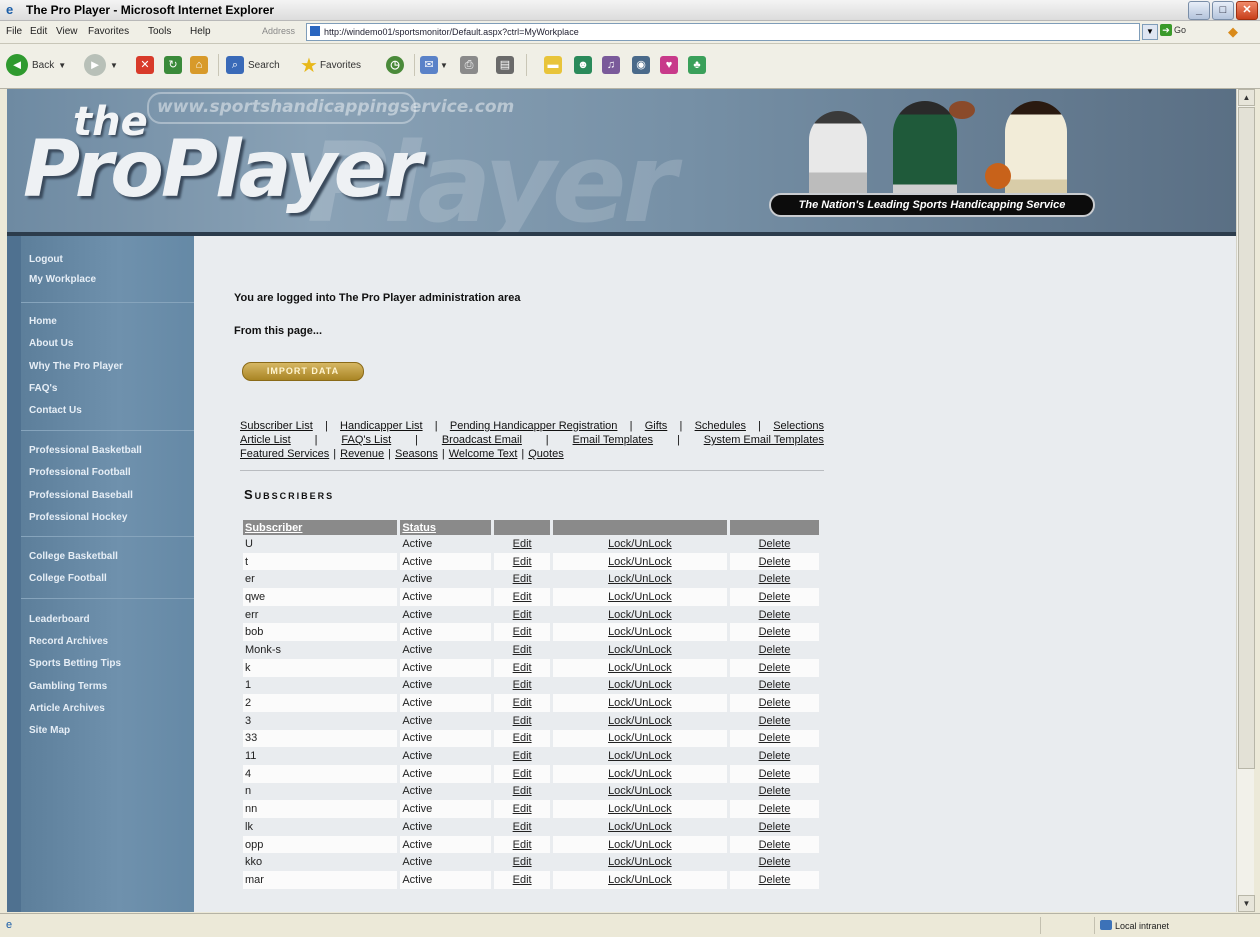 Image resolution: width=1260 pixels, height=937 pixels. I want to click on sidebar-item-pro-hockey: Professional Hockey, so click(78, 517).